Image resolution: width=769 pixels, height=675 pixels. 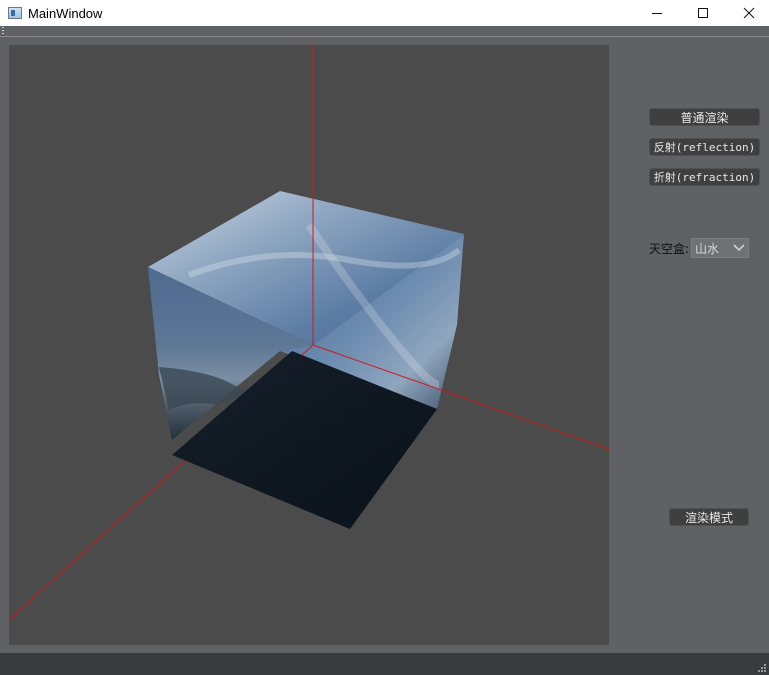 What do you see at coordinates (739, 248) in the screenshot?
I see `chevron-down-icon` at bounding box center [739, 248].